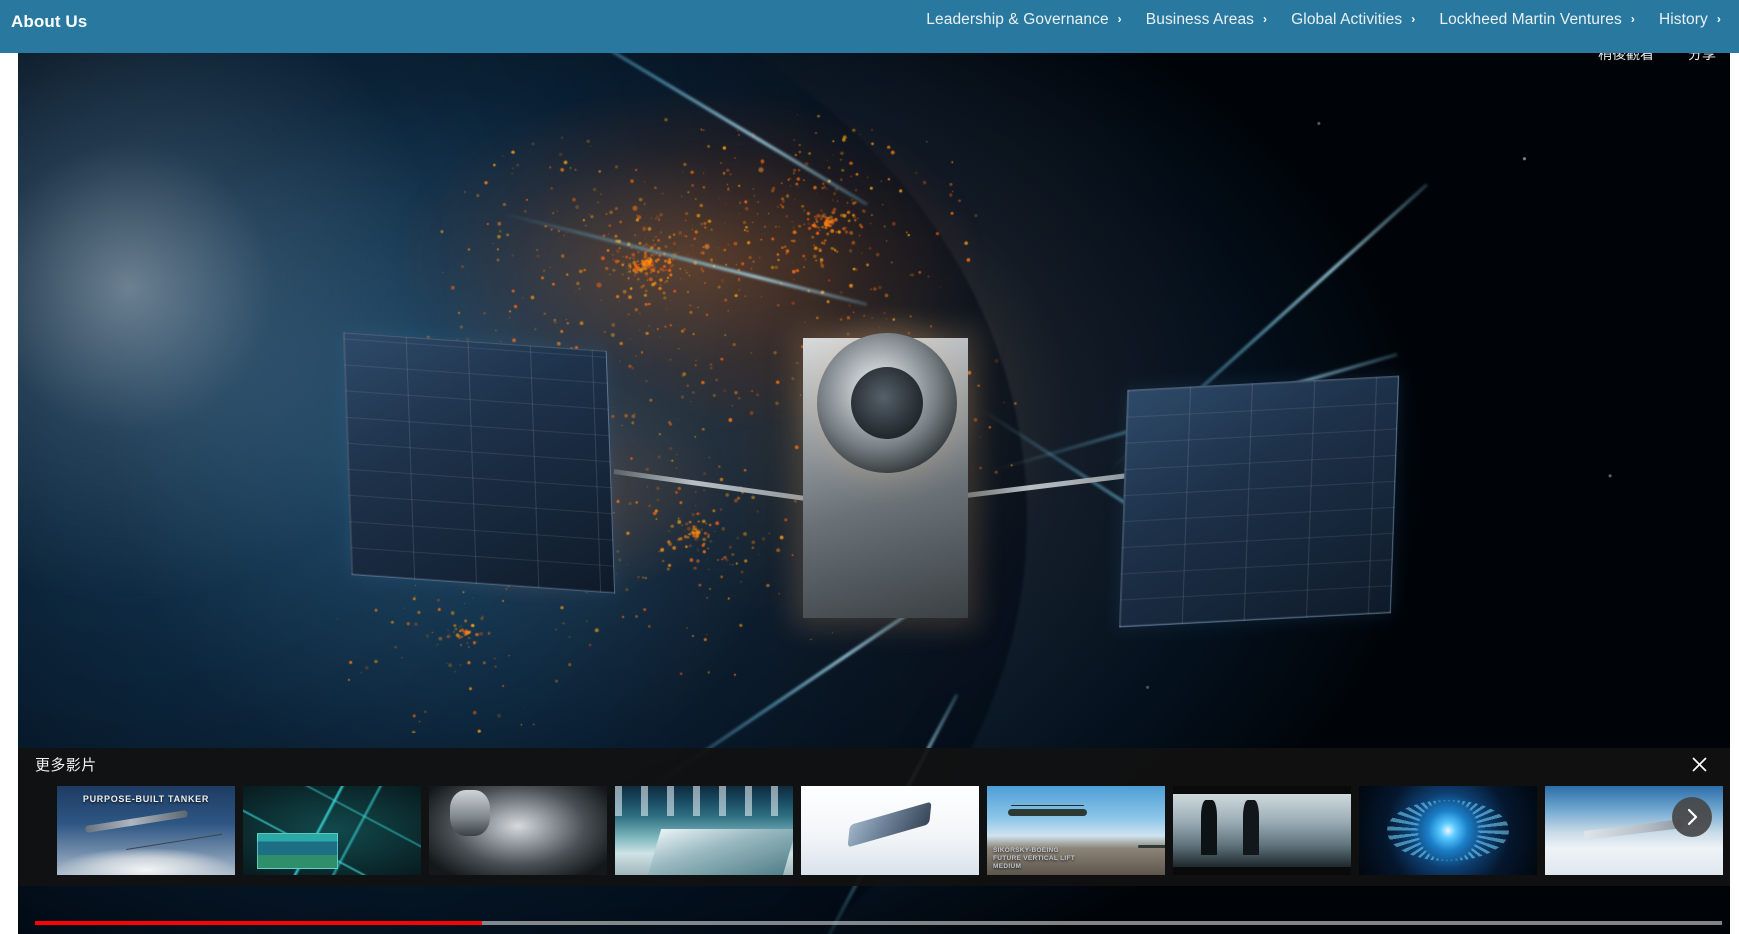 This screenshot has width=1739, height=934. I want to click on watch-later-action: 稍後觀看, so click(1626, 58).